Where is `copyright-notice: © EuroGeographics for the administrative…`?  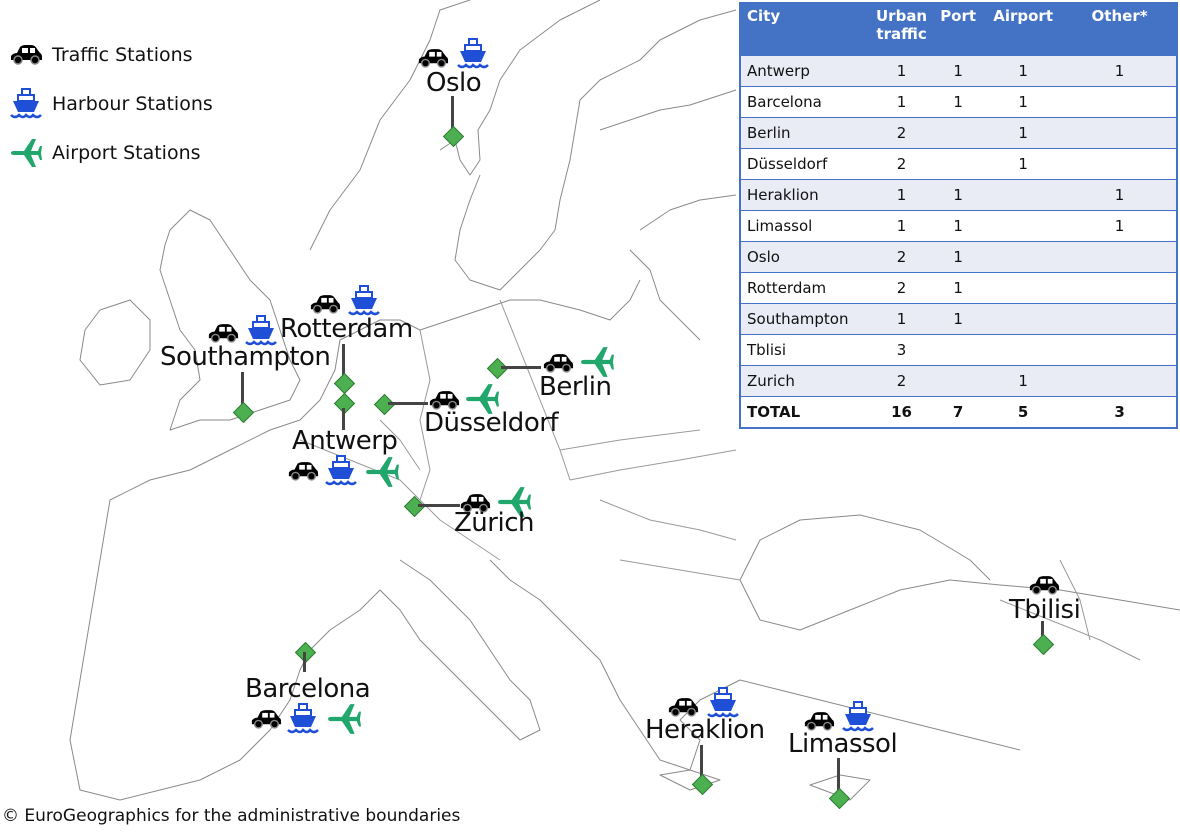
copyright-notice: © EuroGeographics for the administrative… is located at coordinates (231, 816).